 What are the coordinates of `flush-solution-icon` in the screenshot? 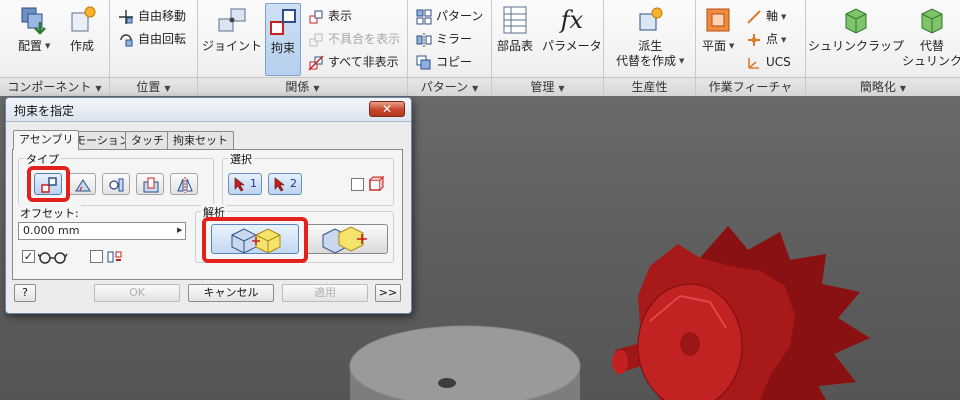 It's located at (344, 239).